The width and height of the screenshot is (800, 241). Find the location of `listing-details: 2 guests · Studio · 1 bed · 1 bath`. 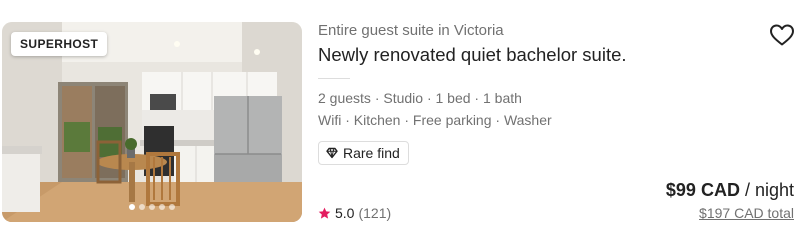

listing-details: 2 guests · Studio · 1 bed · 1 bath is located at coordinates (420, 98).